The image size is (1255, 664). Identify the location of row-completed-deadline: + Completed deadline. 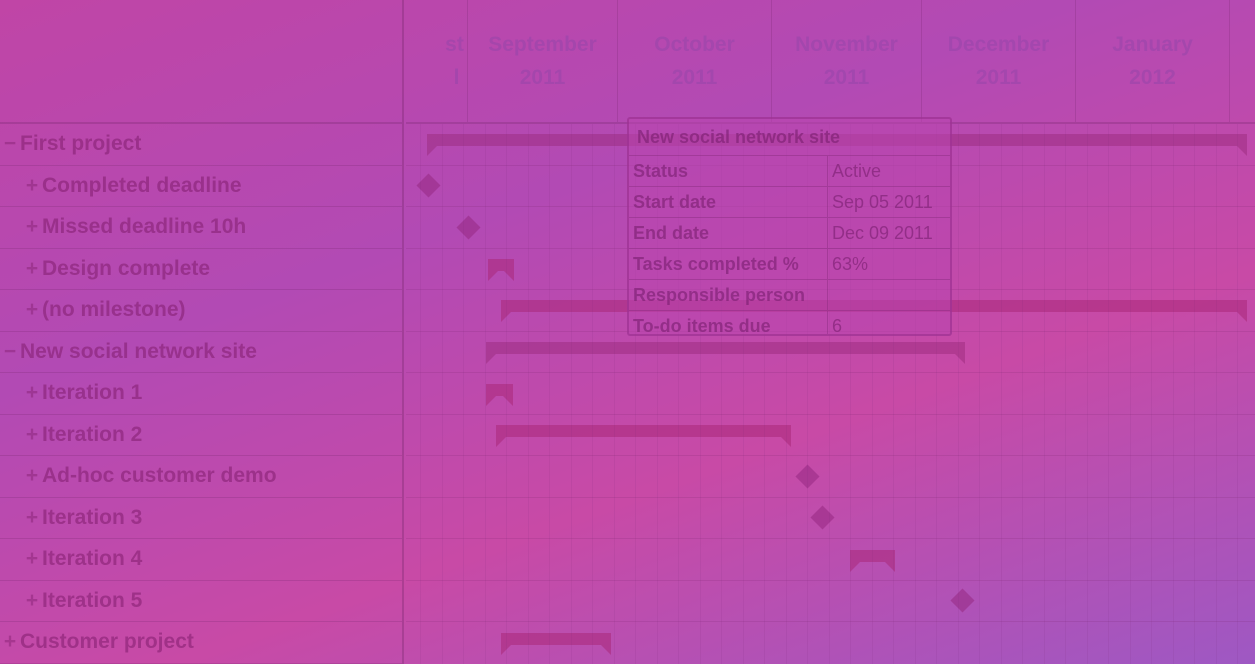
(201, 186).